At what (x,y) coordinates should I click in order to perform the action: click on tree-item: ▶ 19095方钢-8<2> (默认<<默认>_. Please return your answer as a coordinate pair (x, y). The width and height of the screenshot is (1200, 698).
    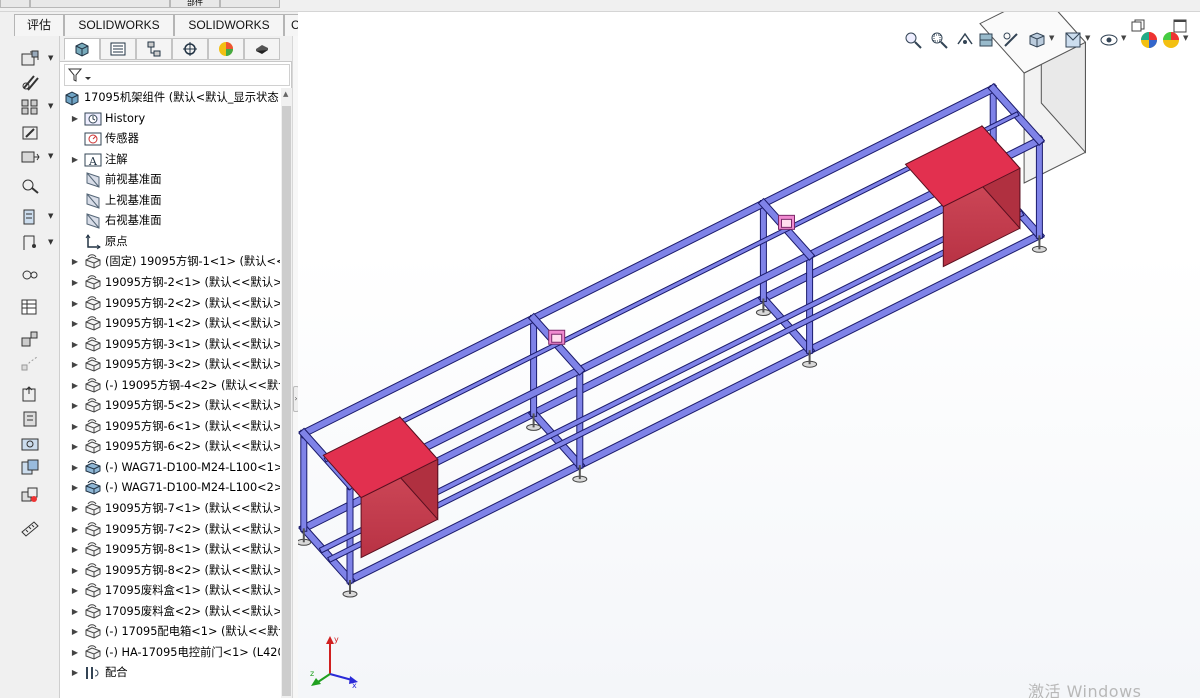
    Looking at the image, I should click on (170, 571).